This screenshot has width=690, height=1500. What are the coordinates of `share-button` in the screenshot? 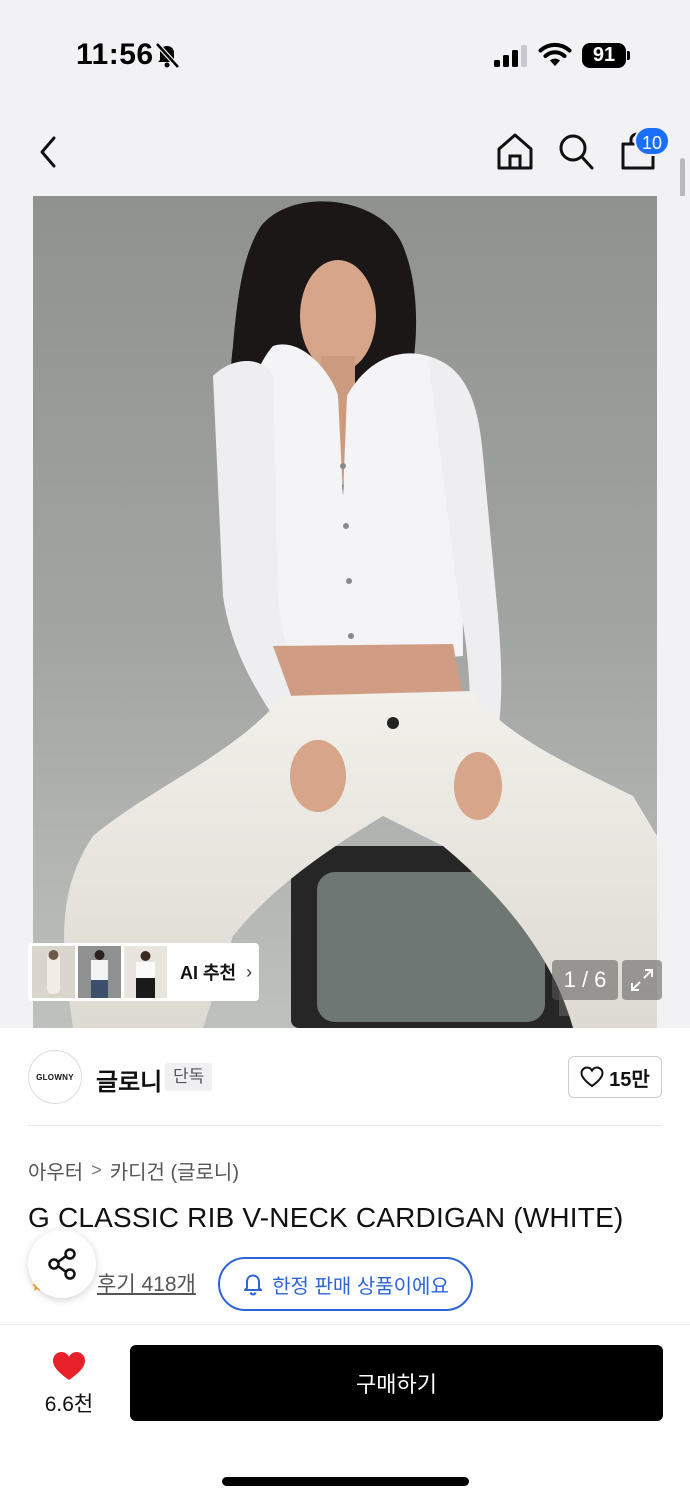 It's located at (62, 1264).